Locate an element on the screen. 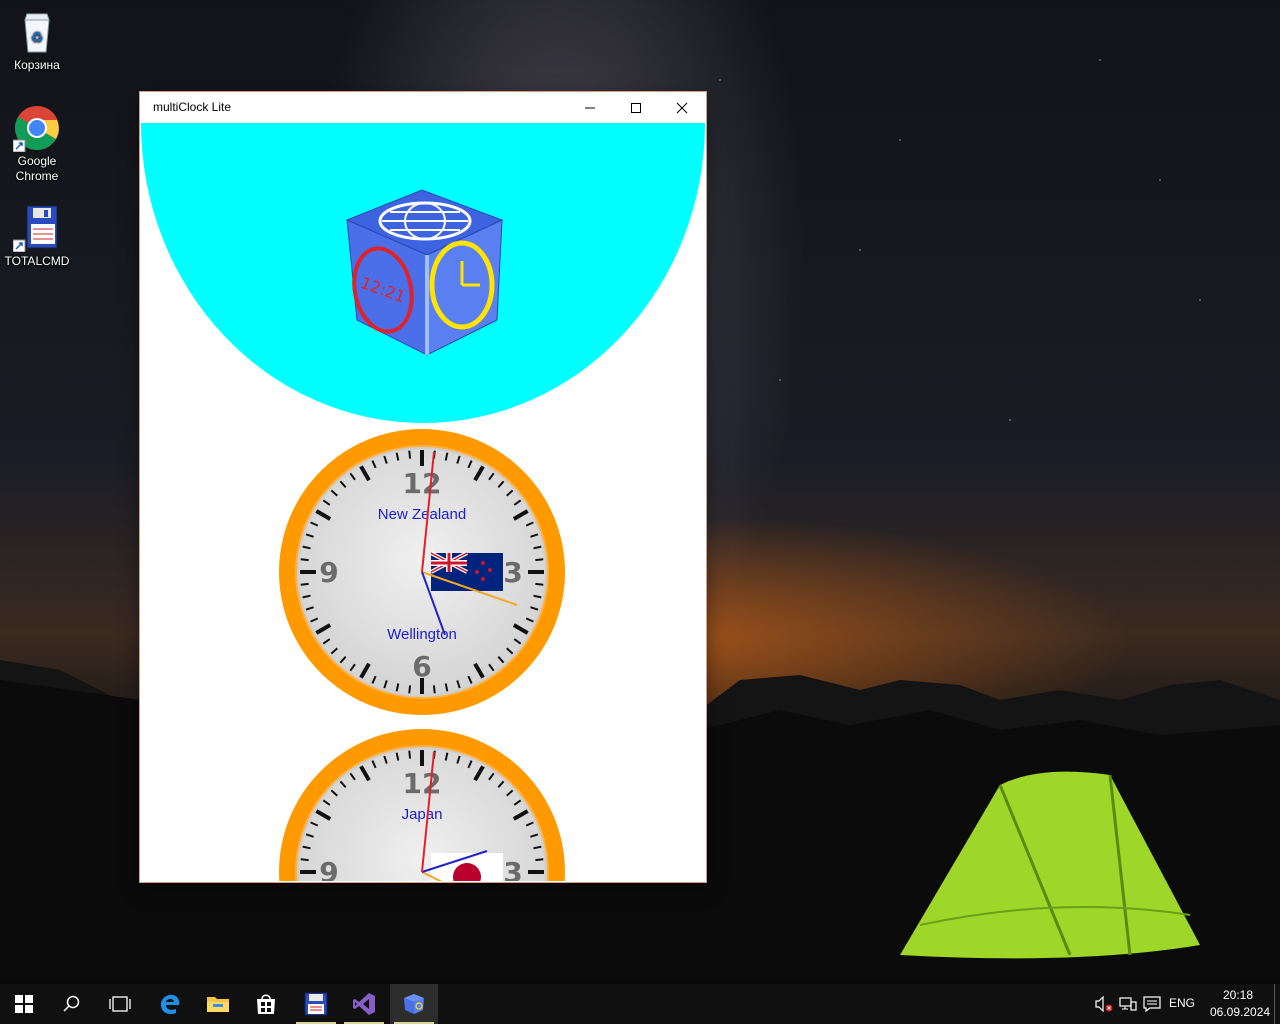  edge-icon is located at coordinates (170, 1004).